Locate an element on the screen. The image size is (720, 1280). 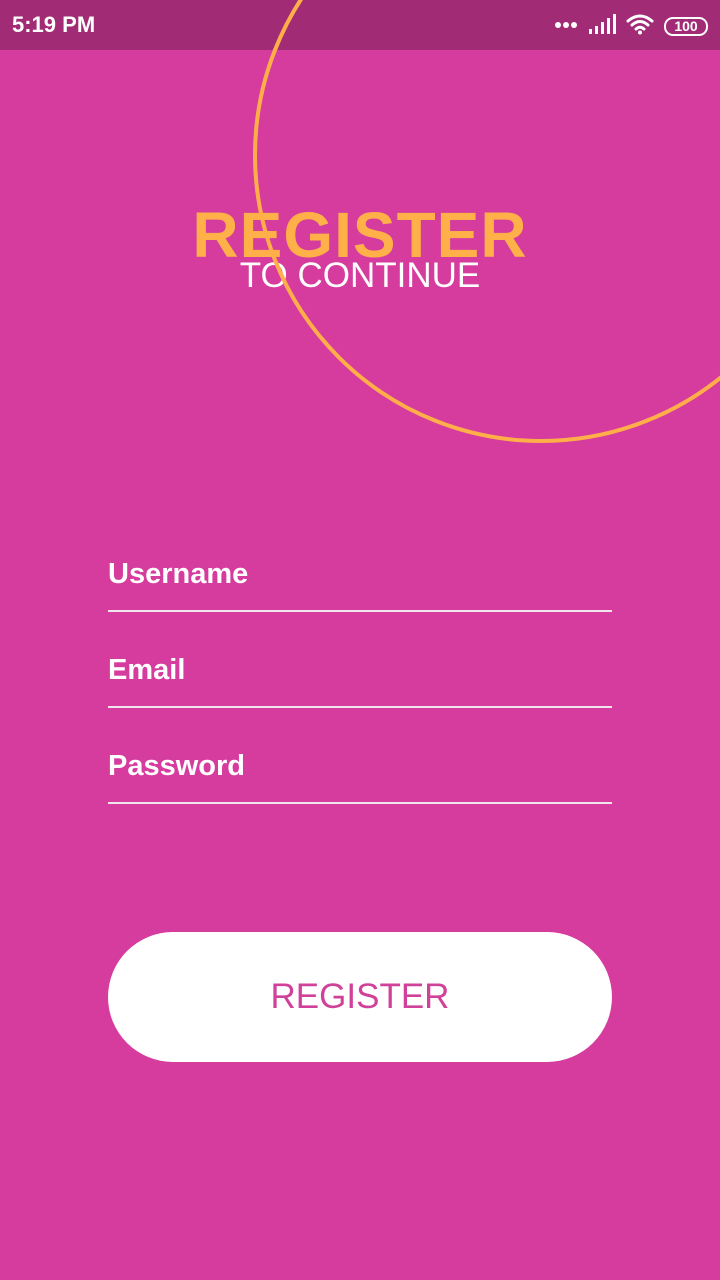
page-subtitle: TO CONTINUE is located at coordinates (360, 275).